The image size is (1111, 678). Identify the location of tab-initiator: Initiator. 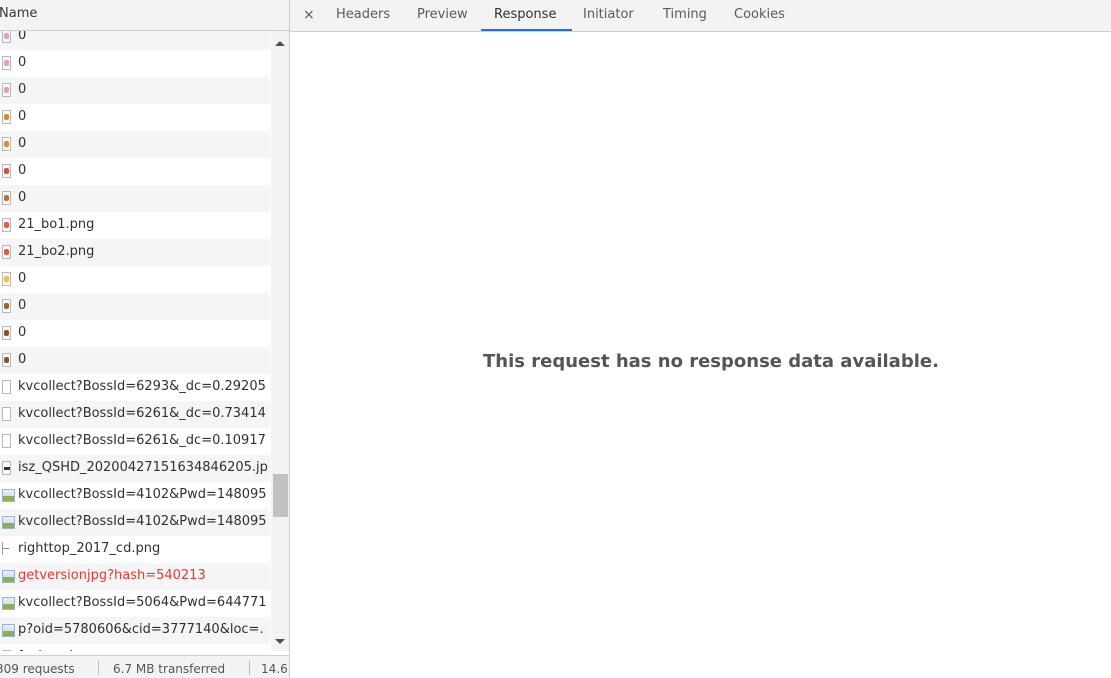
(608, 14).